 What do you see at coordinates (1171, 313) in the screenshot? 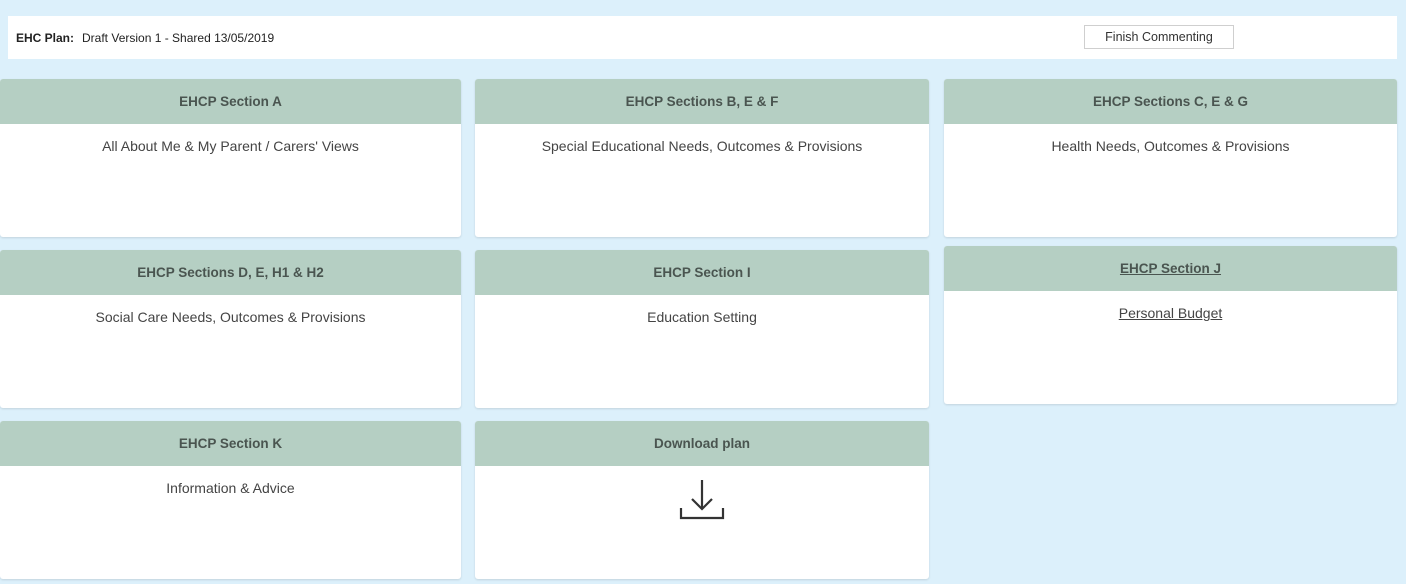
I see `personal-budget-link: Personal Budget` at bounding box center [1171, 313].